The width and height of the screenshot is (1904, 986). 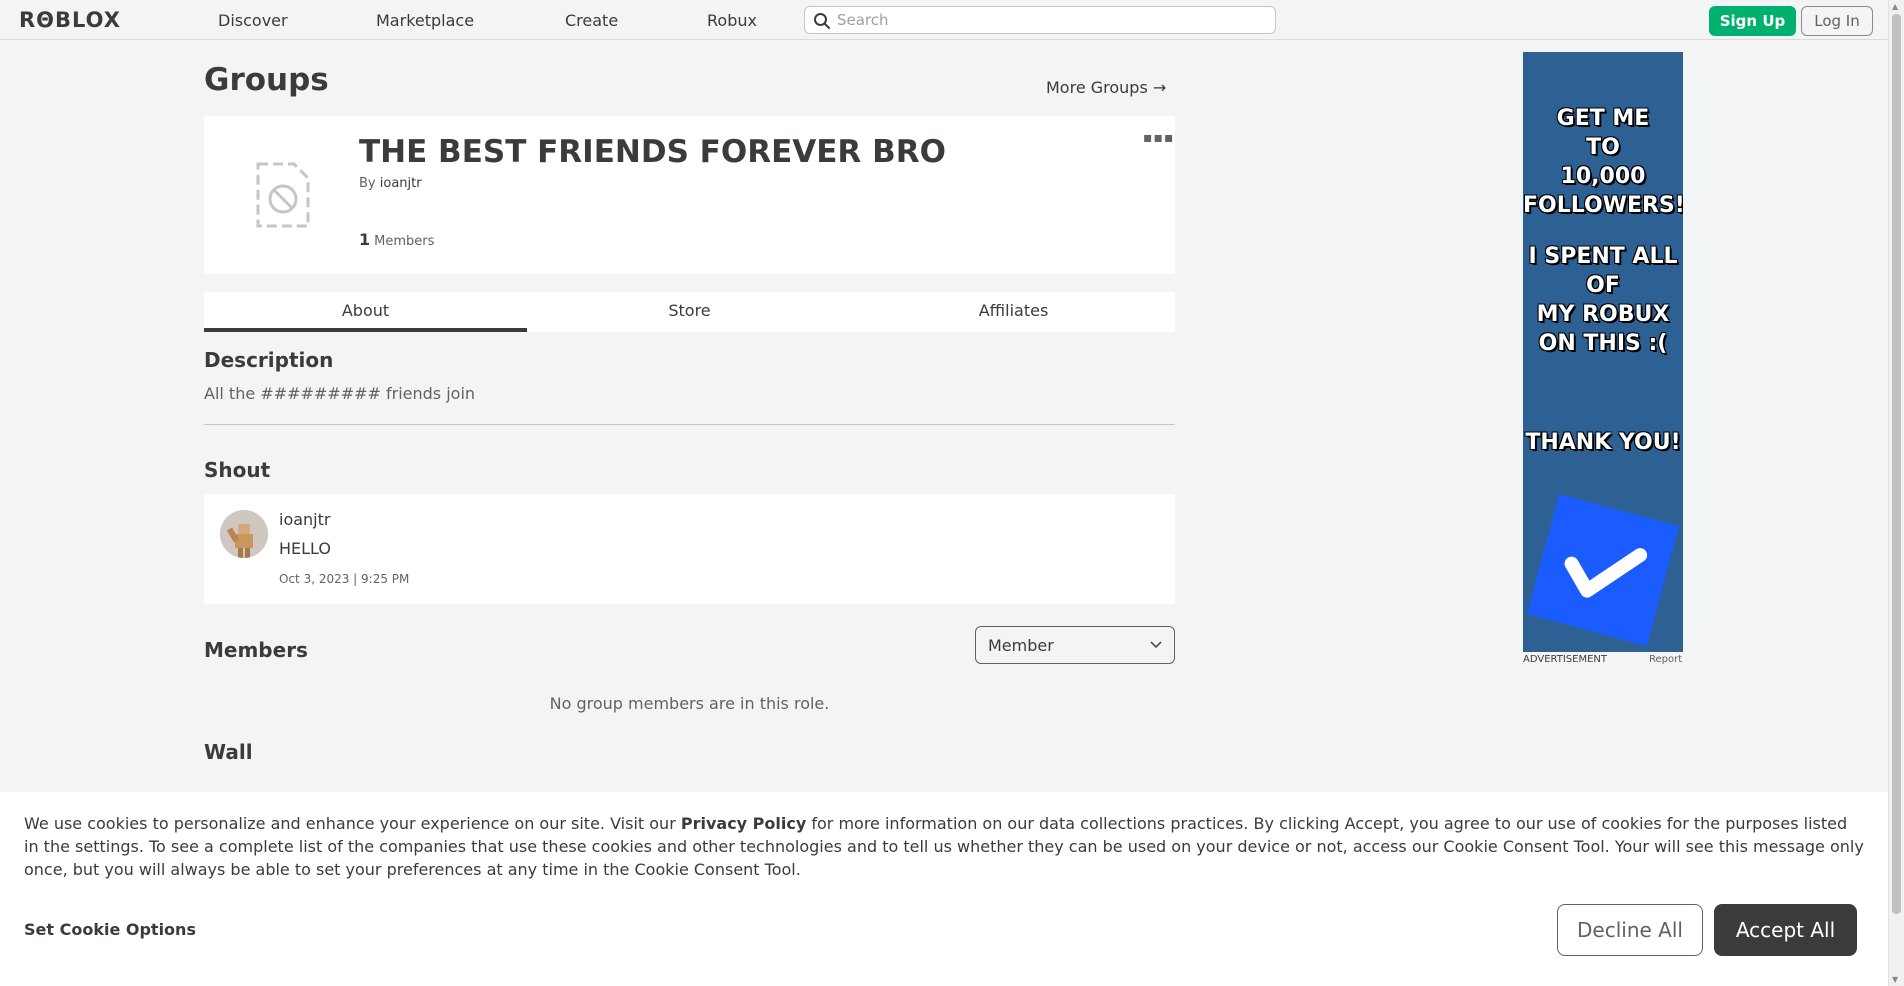 I want to click on privacy-policy-link: Privacy Policy, so click(x=743, y=823).